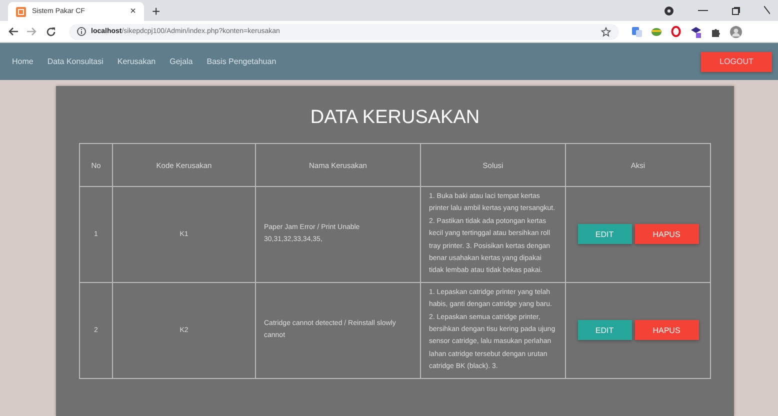 This screenshot has height=416, width=778. What do you see at coordinates (703, 11) in the screenshot?
I see `minimize-icon` at bounding box center [703, 11].